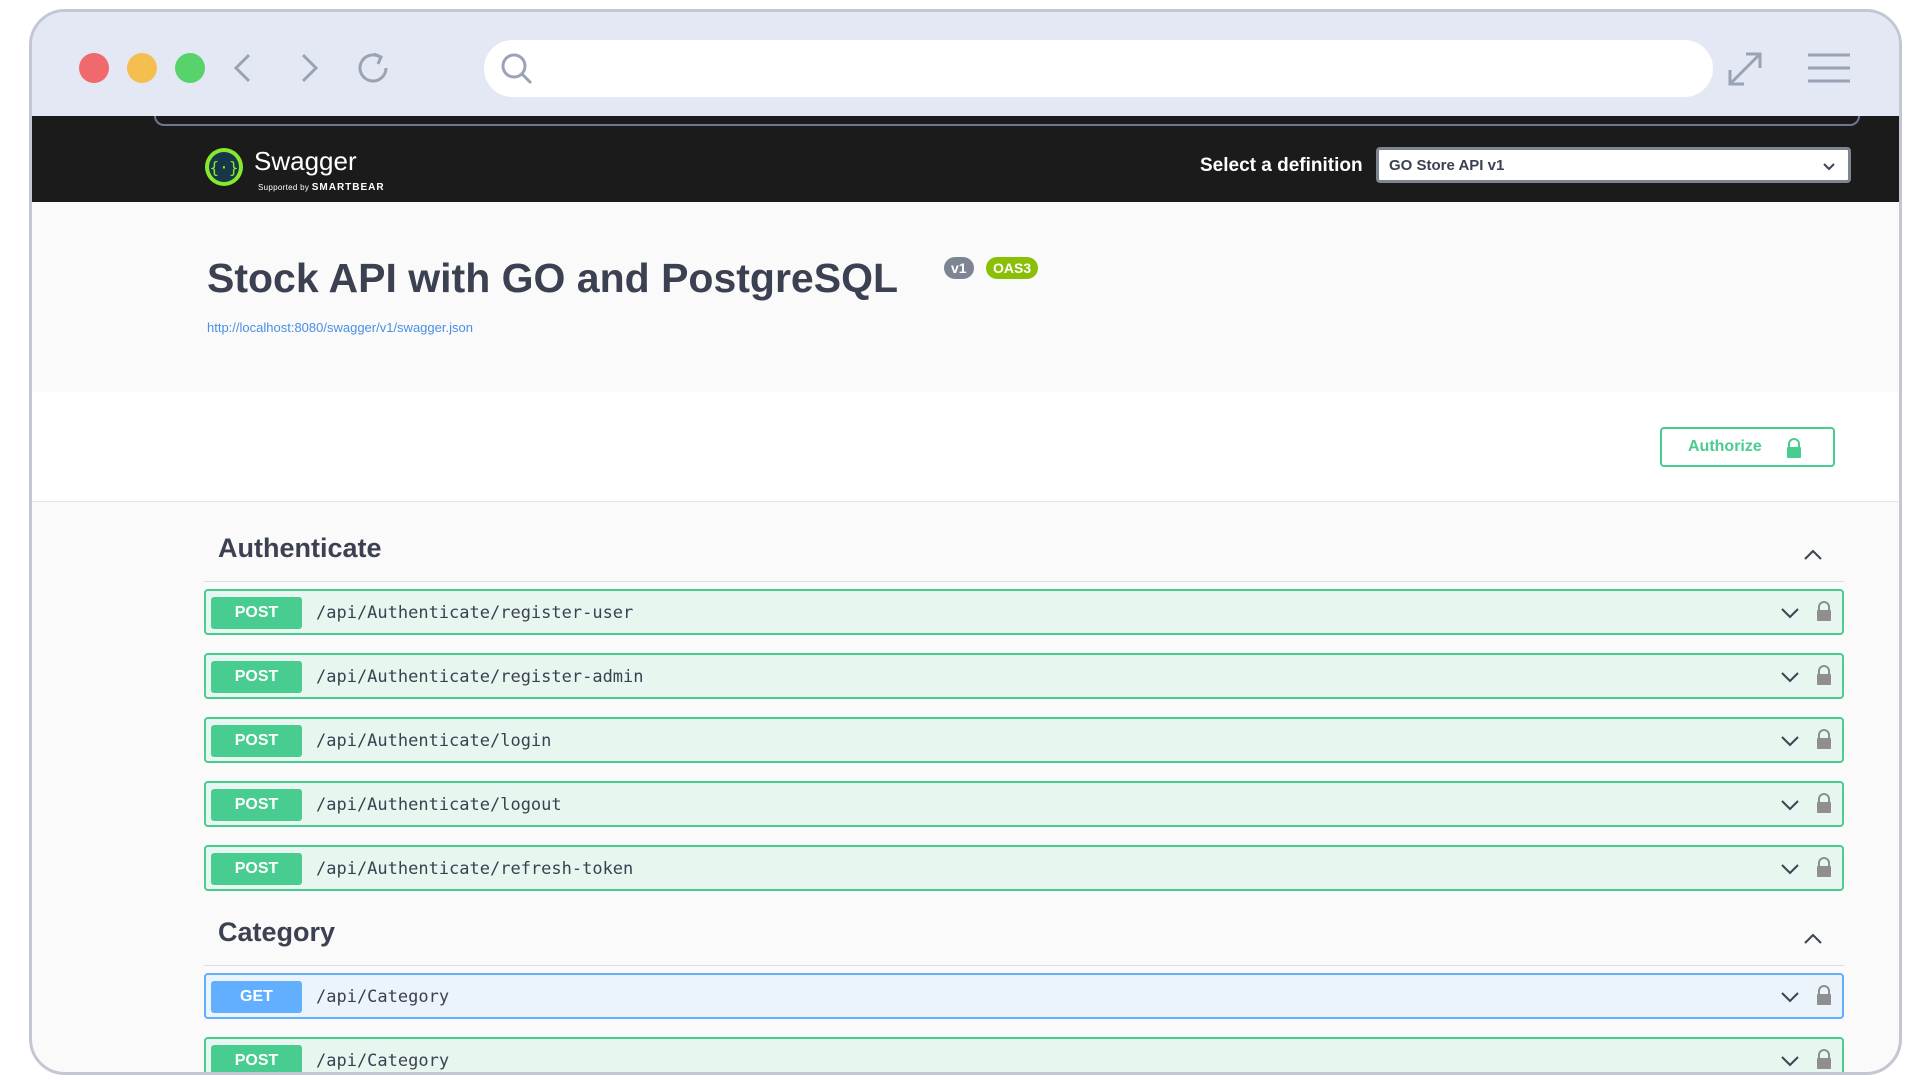  Describe the element at coordinates (1613, 165) in the screenshot. I see `definition-select: GO Store API v1` at that location.